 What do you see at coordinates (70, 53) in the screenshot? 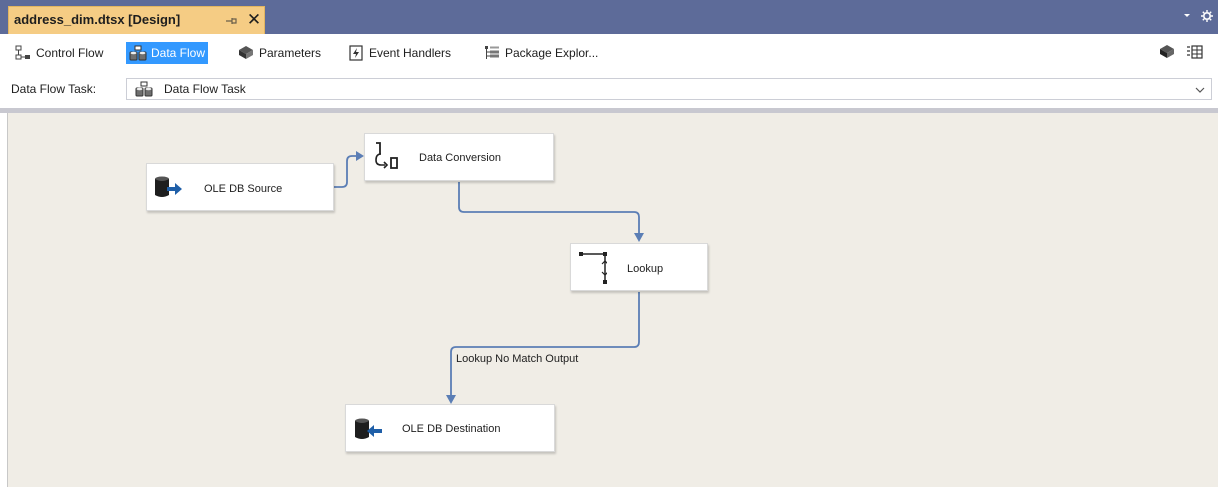
I see `tab-label: Control Flow` at bounding box center [70, 53].